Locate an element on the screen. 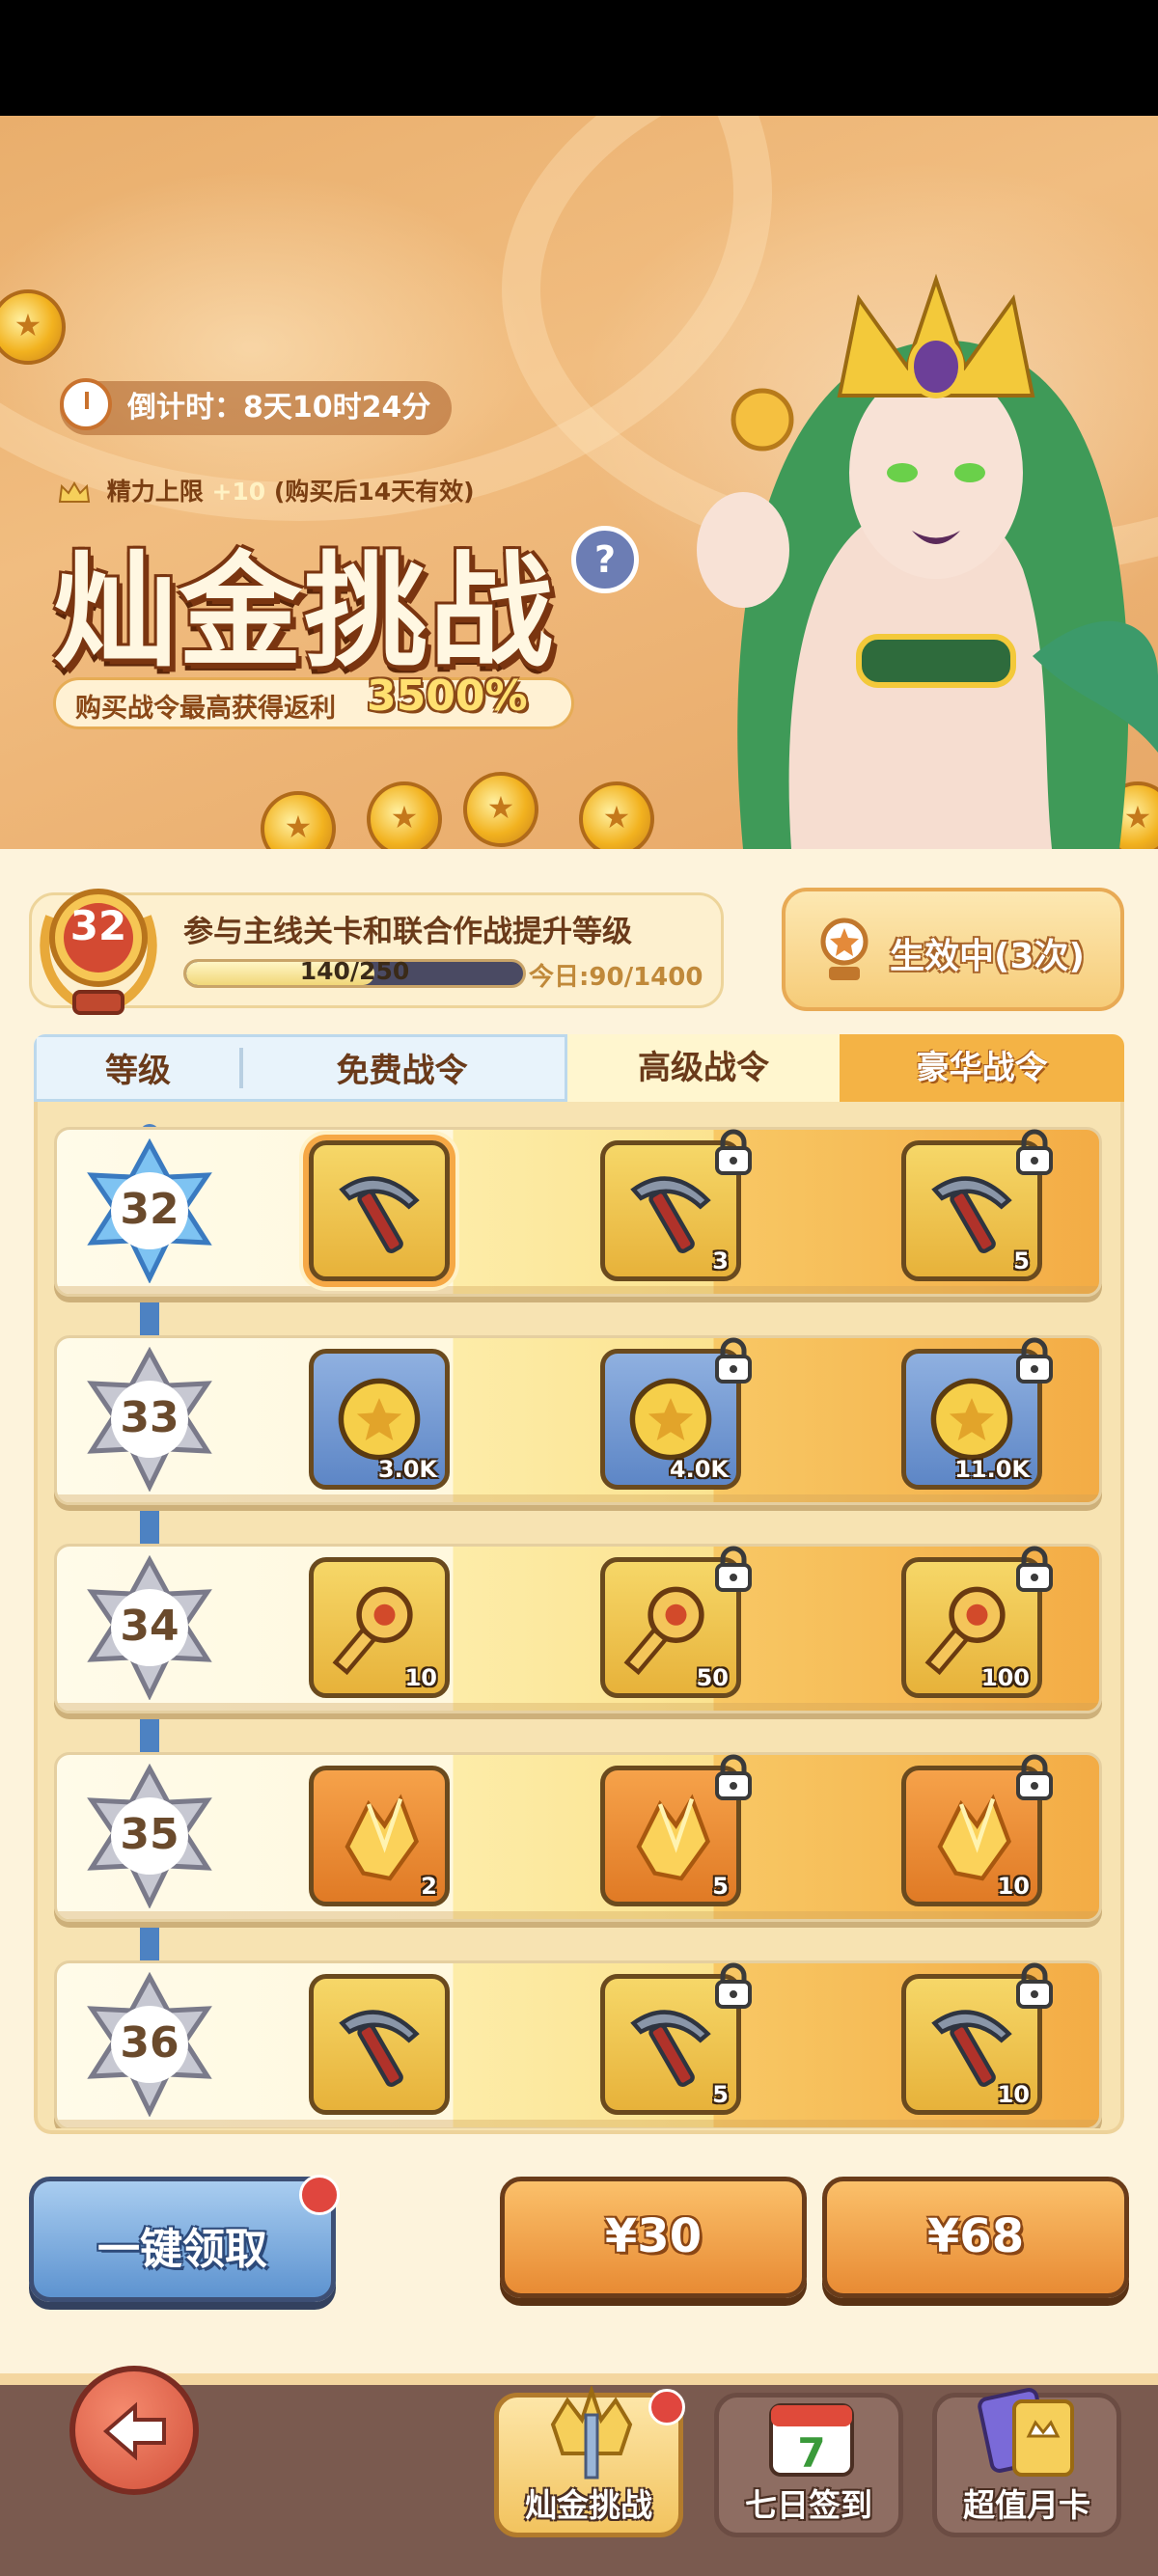 This screenshot has height=2576, width=1158. sword-crown-icon is located at coordinates (591, 2433).